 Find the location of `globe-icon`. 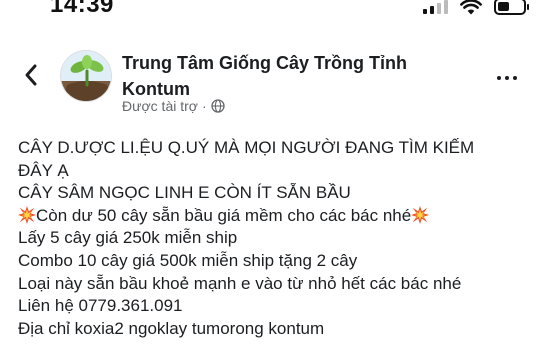

globe-icon is located at coordinates (217, 106).